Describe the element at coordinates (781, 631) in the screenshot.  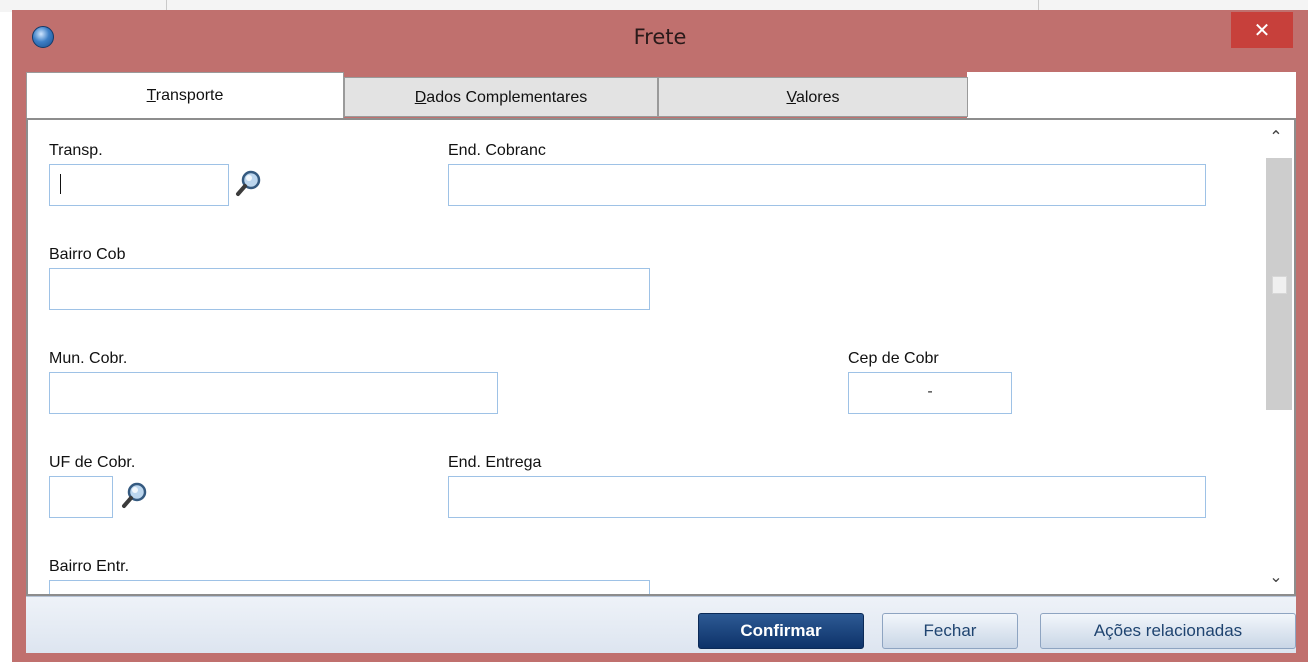
I see `confirm-button: Confirmar` at that location.